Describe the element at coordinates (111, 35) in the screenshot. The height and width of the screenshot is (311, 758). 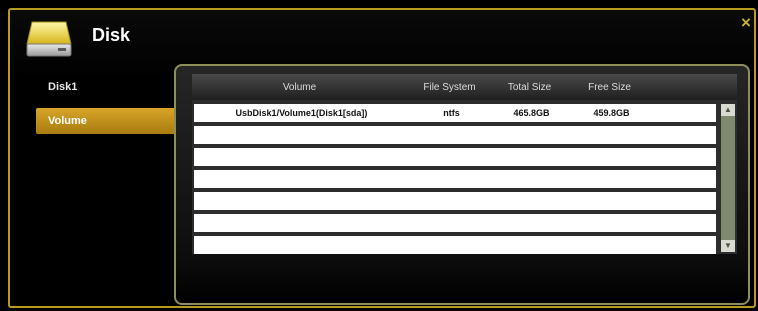
I see `page-title: Disk` at that location.